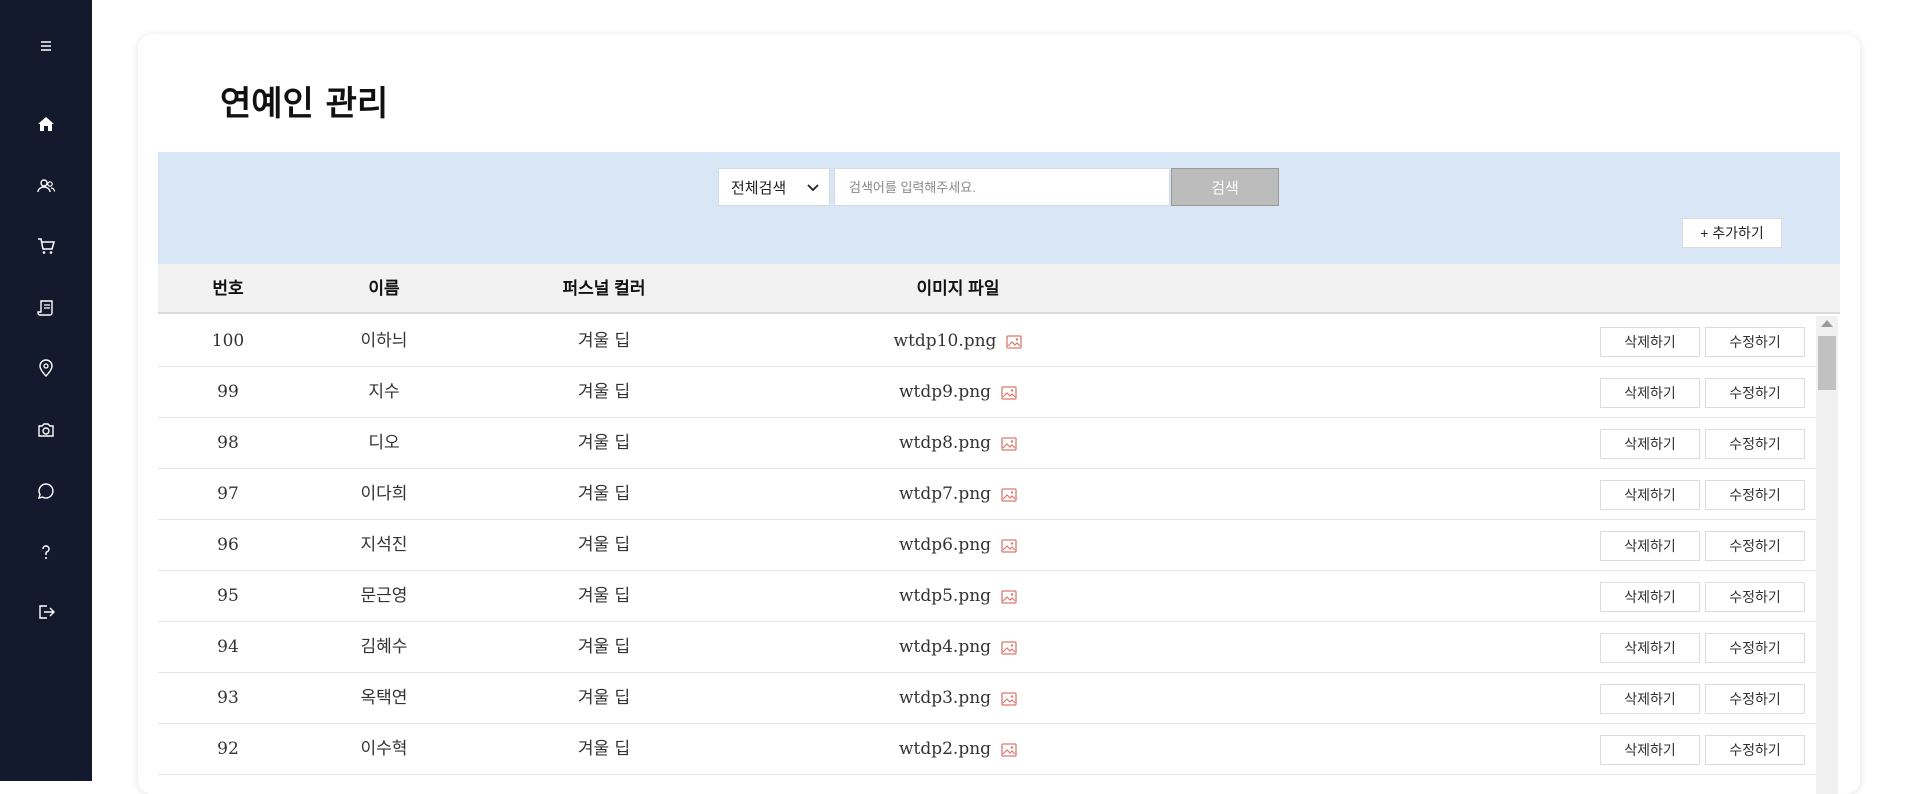 The height and width of the screenshot is (794, 1920). I want to click on header-number: 번호, so click(228, 288).